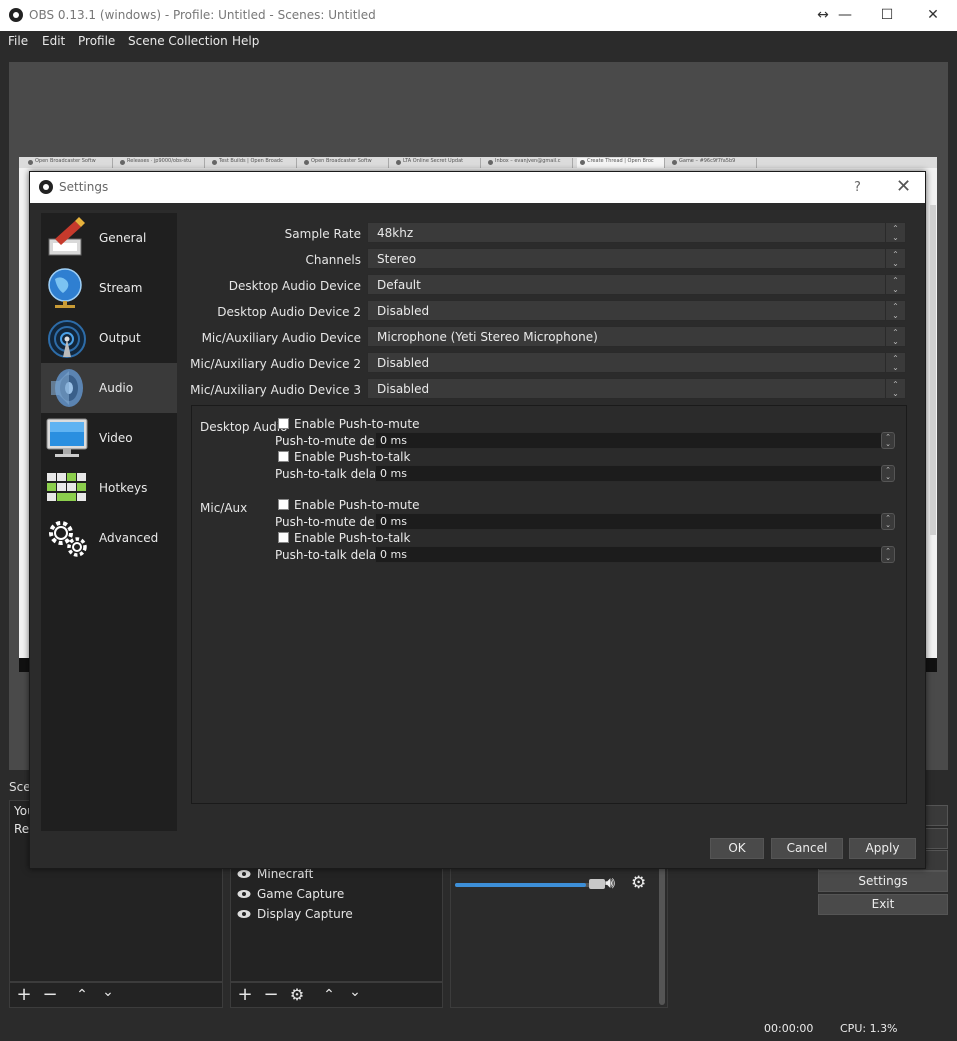 This screenshot has height=1041, width=957. Describe the element at coordinates (399, 285) in the screenshot. I see `select-value: Default` at that location.